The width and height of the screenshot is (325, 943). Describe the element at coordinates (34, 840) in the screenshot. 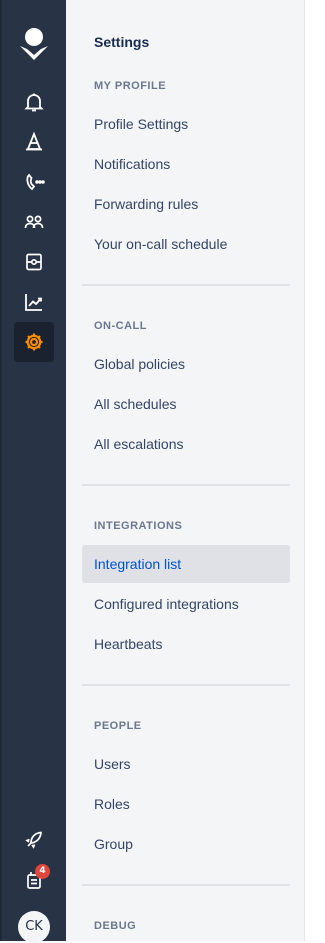

I see `rocket-icon` at that location.